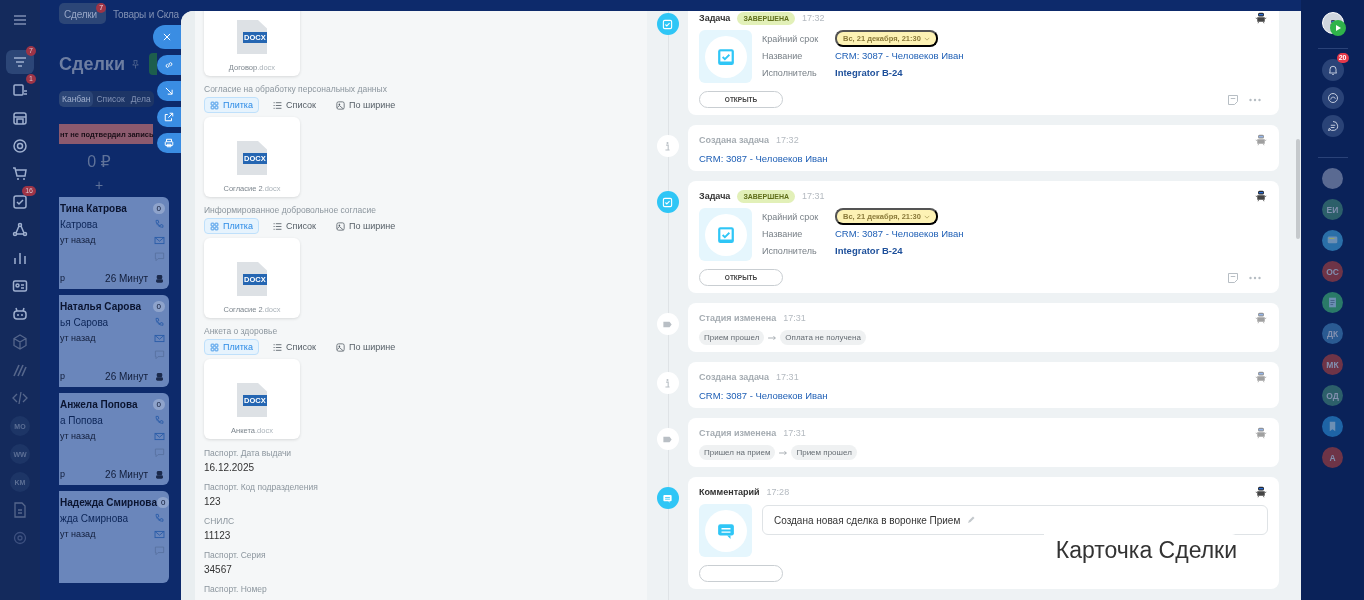 The image size is (1364, 600). What do you see at coordinates (290, 211) in the screenshot?
I see `field-label: Информированное добровольное согласие` at bounding box center [290, 211].